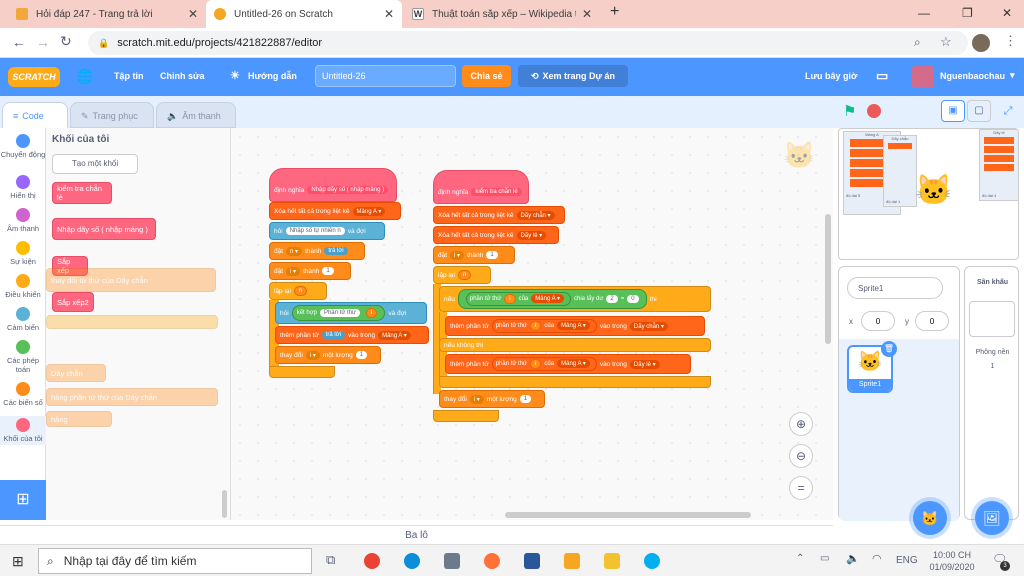 The width and height of the screenshot is (1024, 576). What do you see at coordinates (933, 190) in the screenshot?
I see `cat-sprite-icon: 🐱` at bounding box center [933, 190].